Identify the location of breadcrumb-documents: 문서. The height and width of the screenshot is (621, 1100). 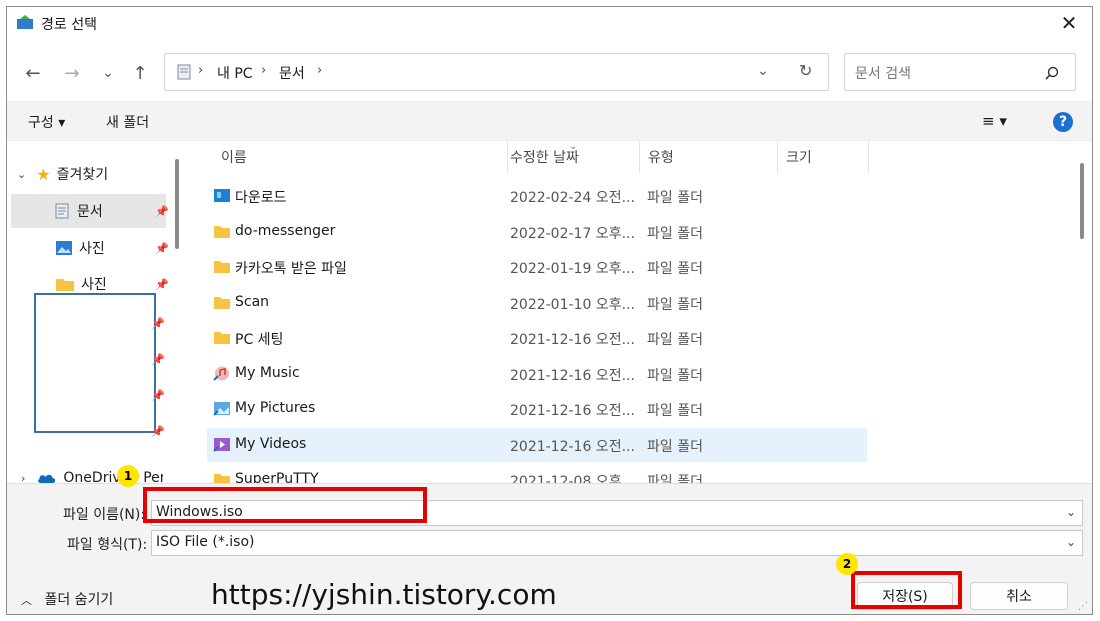
(292, 73).